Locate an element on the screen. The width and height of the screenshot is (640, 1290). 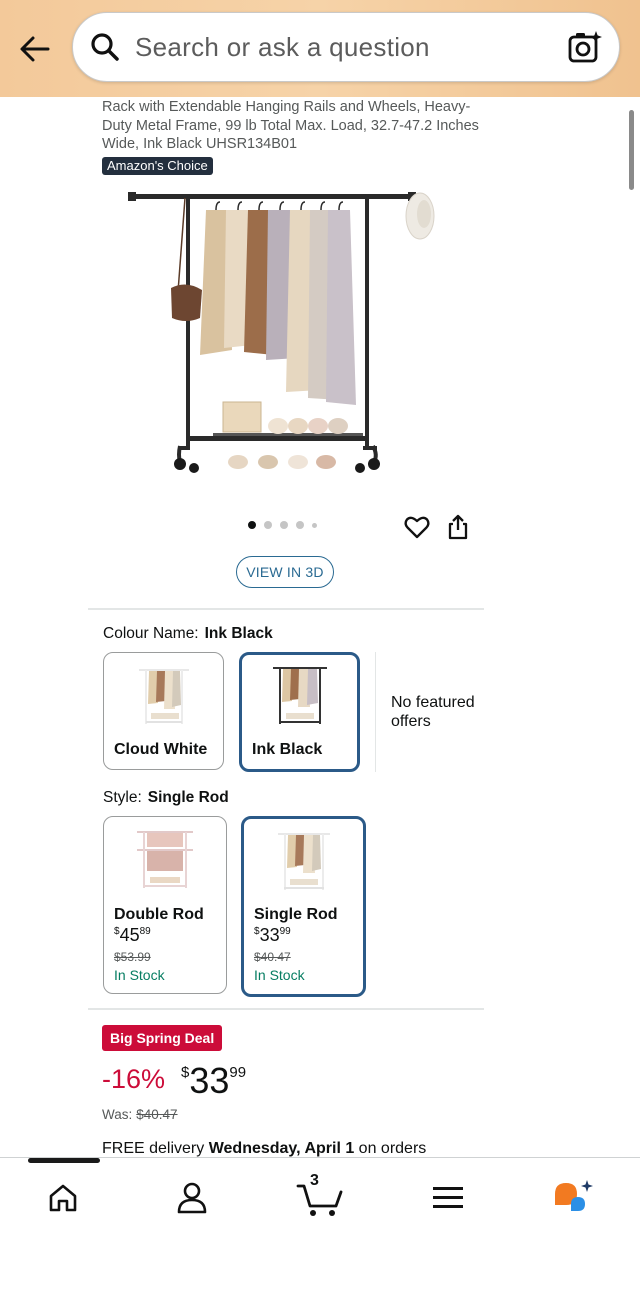
cloud-white-thumbnail is located at coordinates (163, 696).